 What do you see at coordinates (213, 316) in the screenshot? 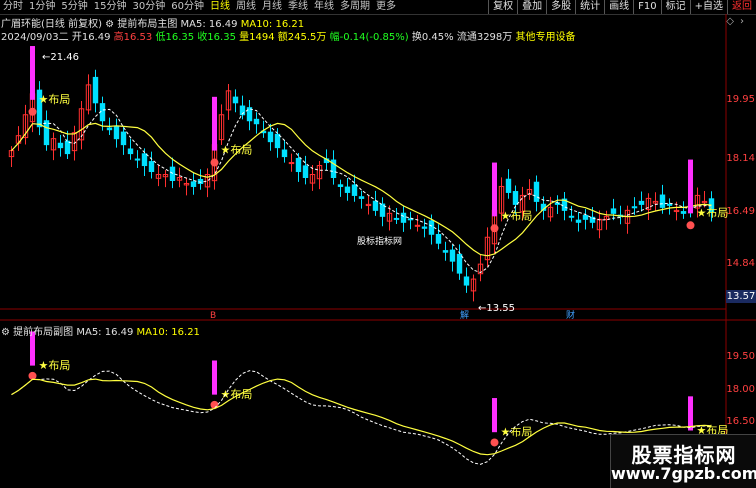
I see `marker-b: B` at bounding box center [213, 316].